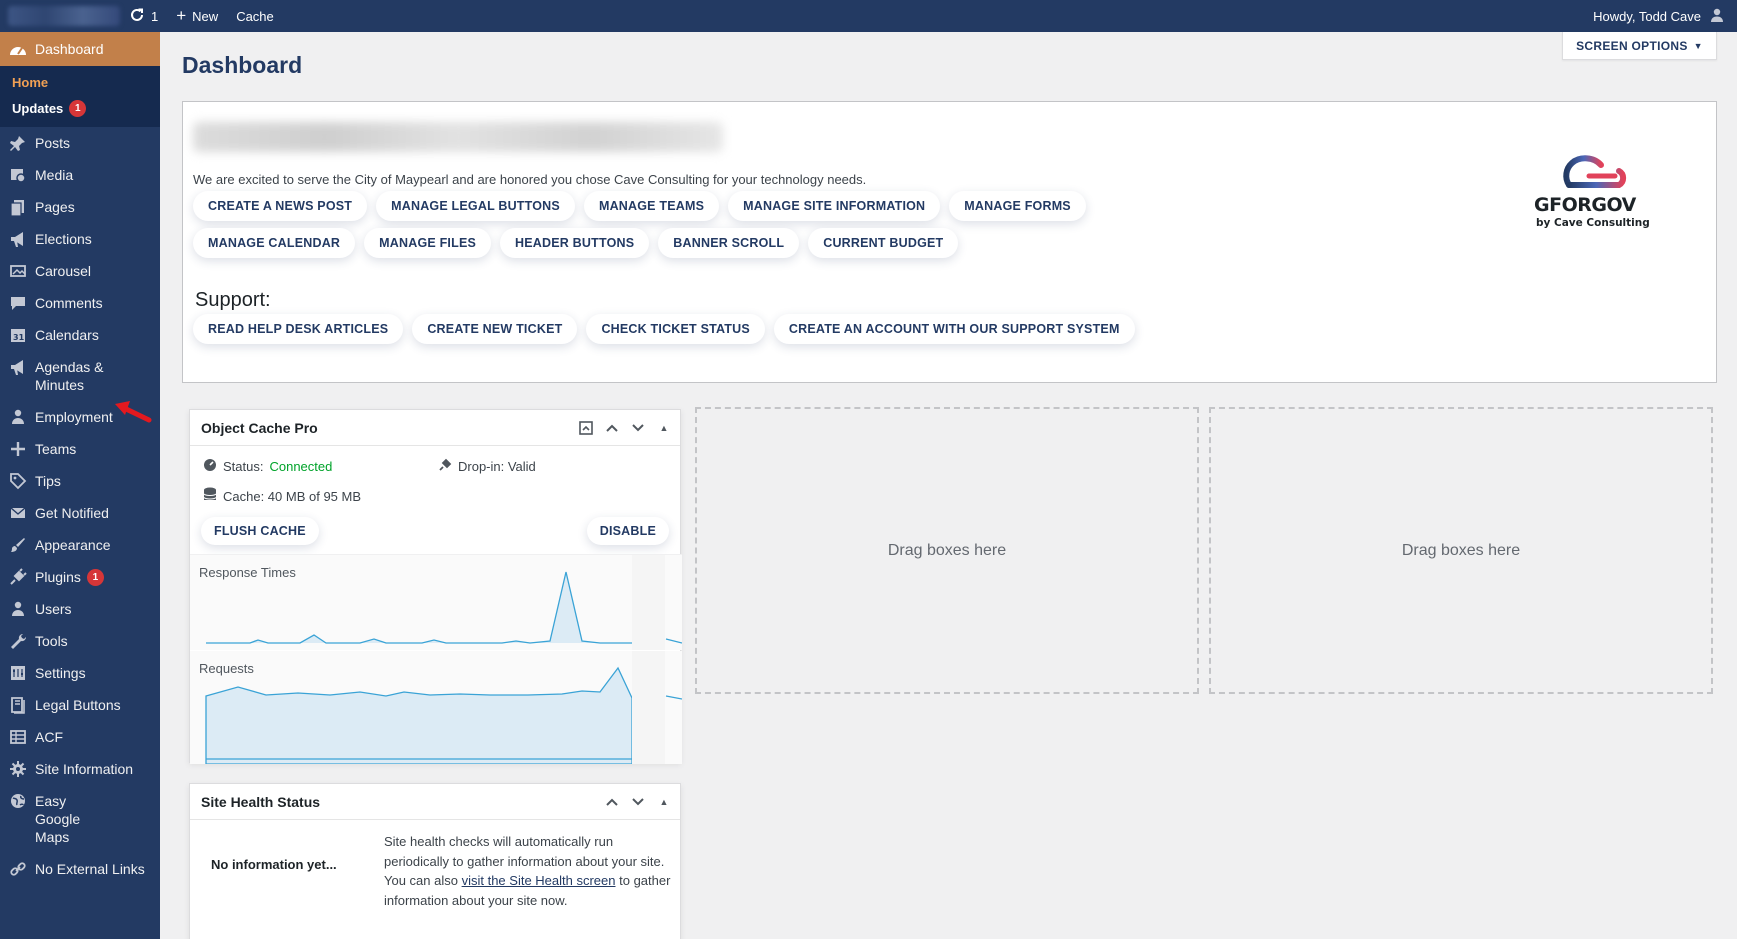  What do you see at coordinates (55, 207) in the screenshot?
I see `sidebar-item-label: Pages` at bounding box center [55, 207].